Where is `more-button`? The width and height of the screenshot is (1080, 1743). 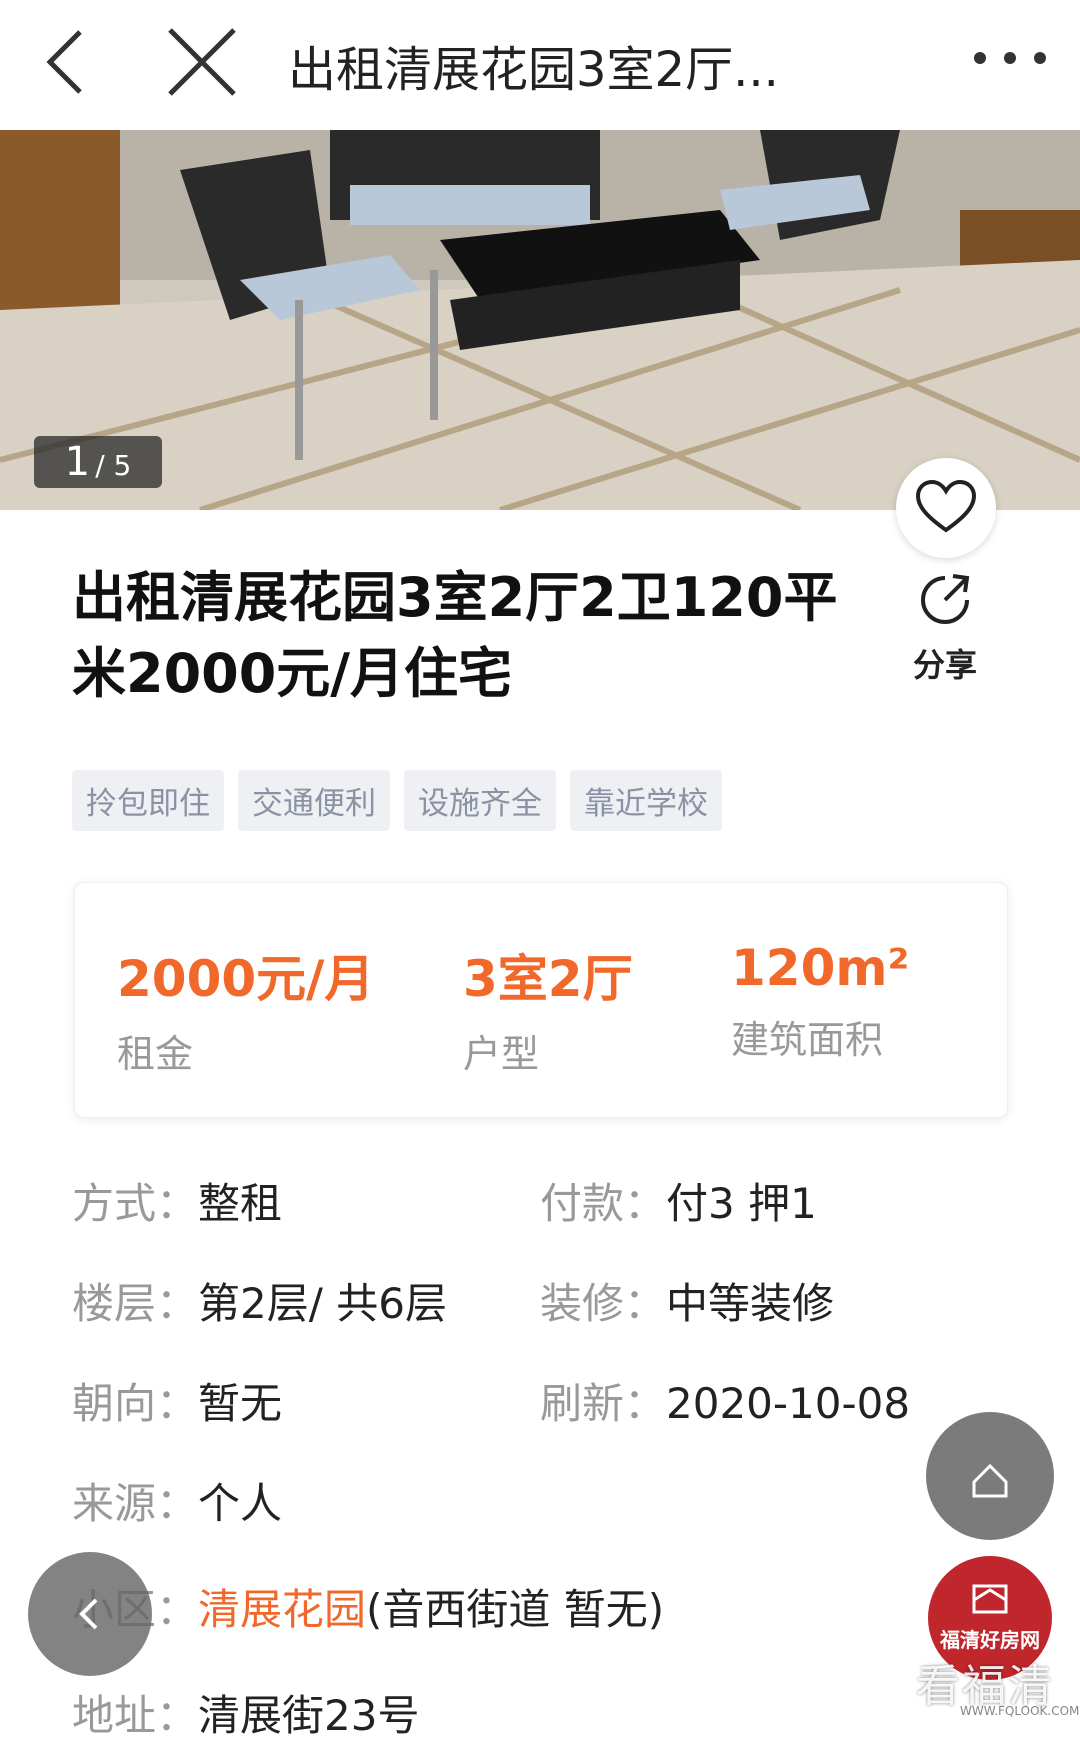 more-button is located at coordinates (1010, 58).